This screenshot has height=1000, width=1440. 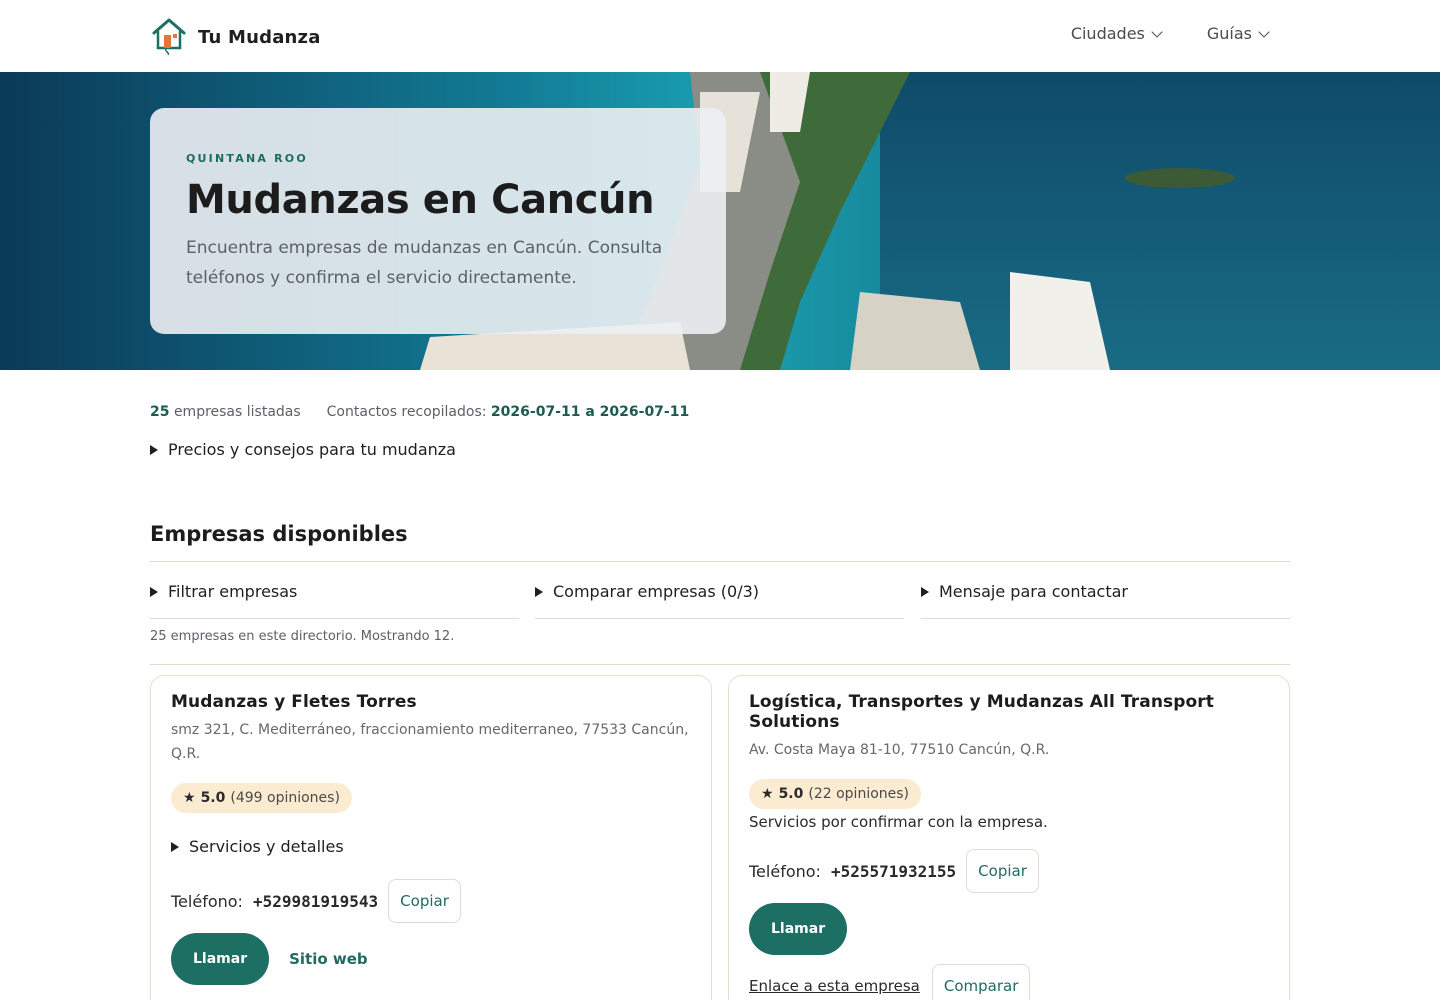 I want to click on company-permalink: Enlace a esta empresa, so click(x=834, y=986).